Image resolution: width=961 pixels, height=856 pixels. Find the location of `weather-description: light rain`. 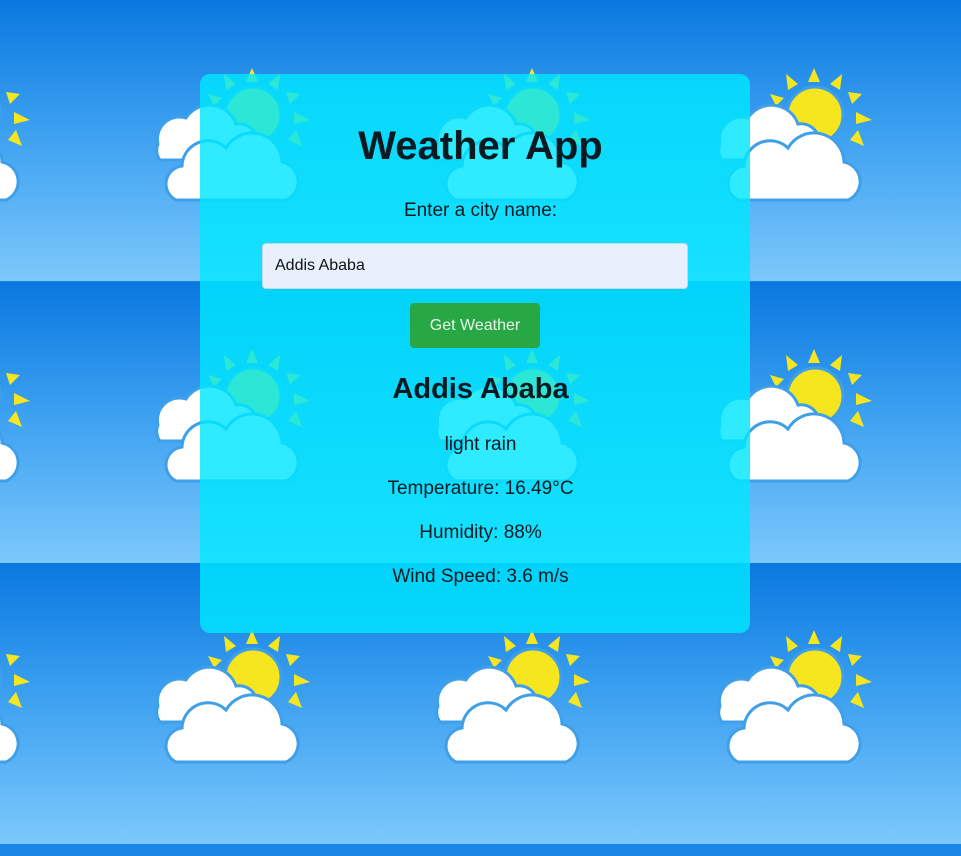

weather-description: light rain is located at coordinates (480, 444).